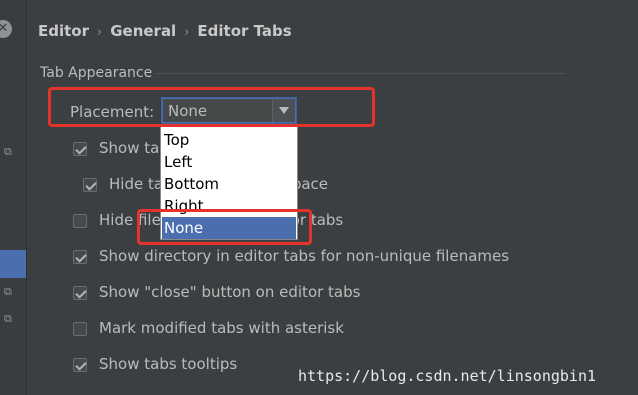 This screenshot has width=638, height=395. Describe the element at coordinates (6, 29) in the screenshot. I see `close-icon: ✕` at that location.